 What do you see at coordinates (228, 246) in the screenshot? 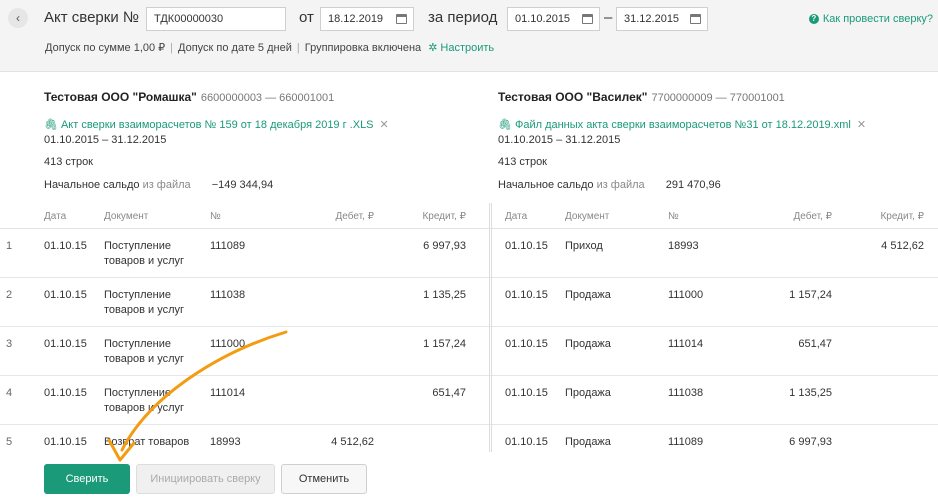
I see `left-number: 111089` at bounding box center [228, 246].